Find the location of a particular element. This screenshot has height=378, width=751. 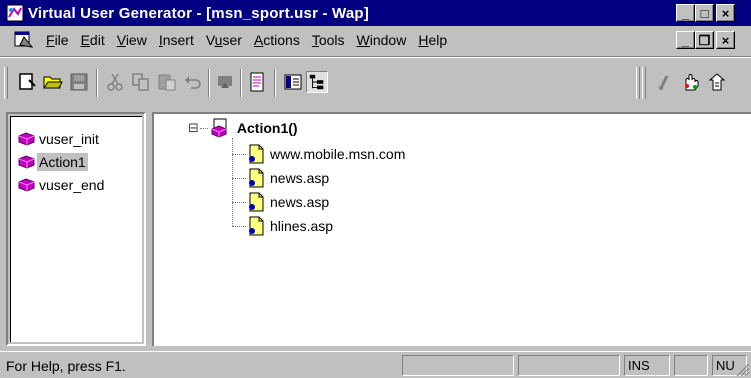

tree-view-icon is located at coordinates (316, 82).